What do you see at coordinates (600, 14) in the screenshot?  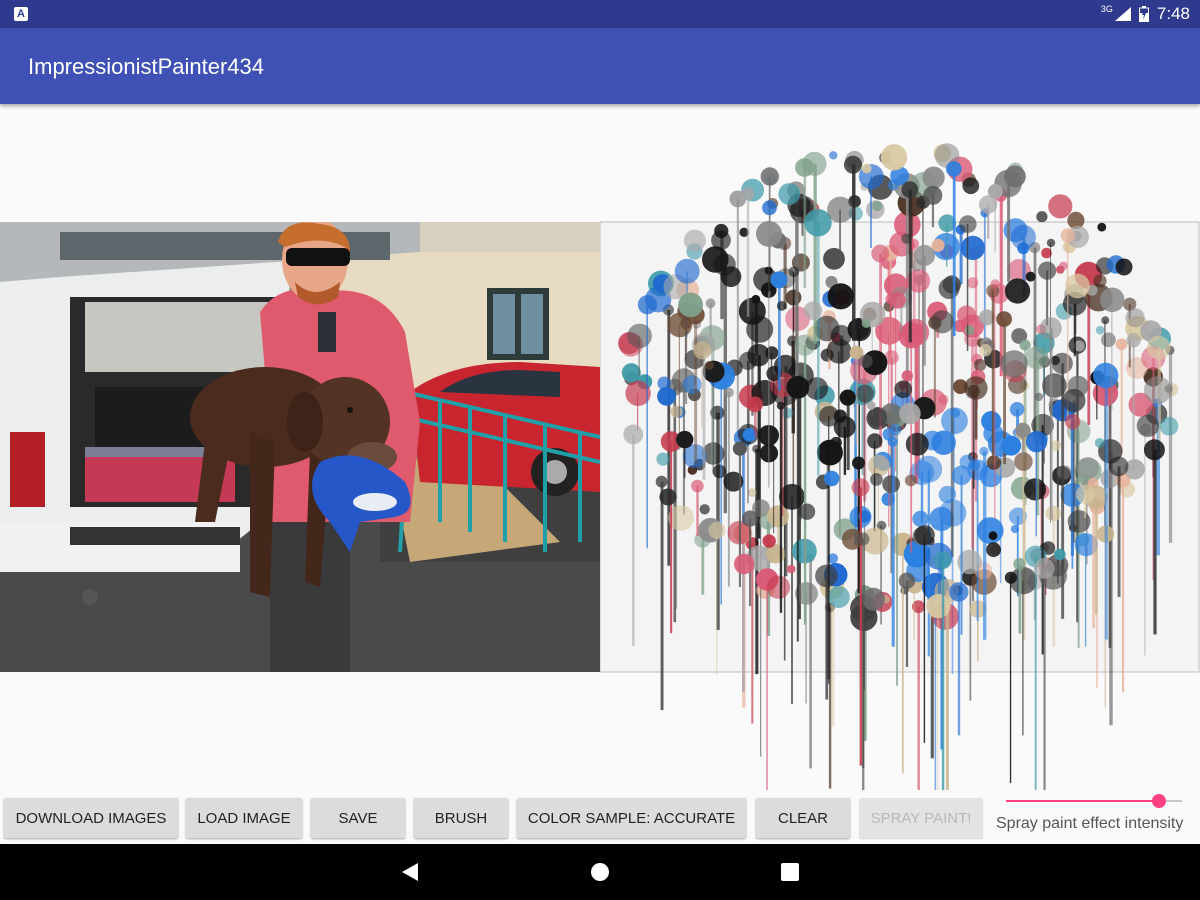 I see `status-bar: A 3G 7:48` at bounding box center [600, 14].